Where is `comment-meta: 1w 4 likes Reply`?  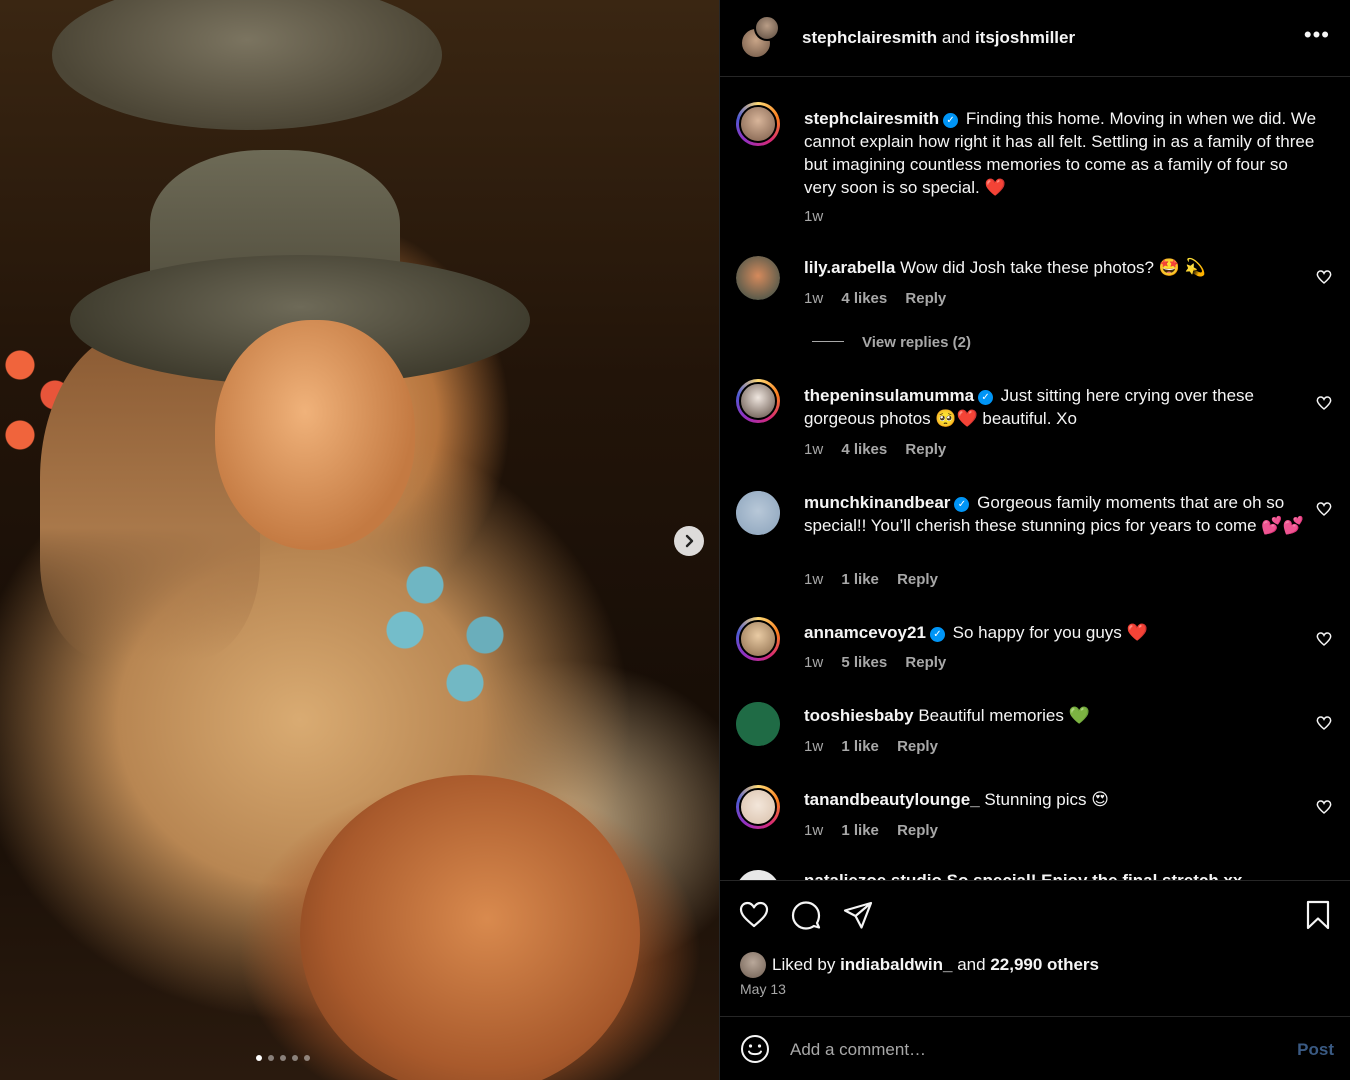
comment-meta: 1w 4 likes Reply is located at coordinates (882, 298).